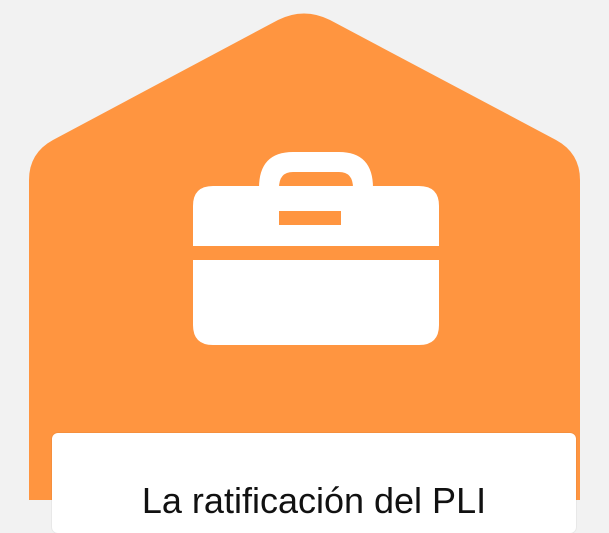 This screenshot has width=609, height=533. I want to click on briefcase-icon, so click(316, 247).